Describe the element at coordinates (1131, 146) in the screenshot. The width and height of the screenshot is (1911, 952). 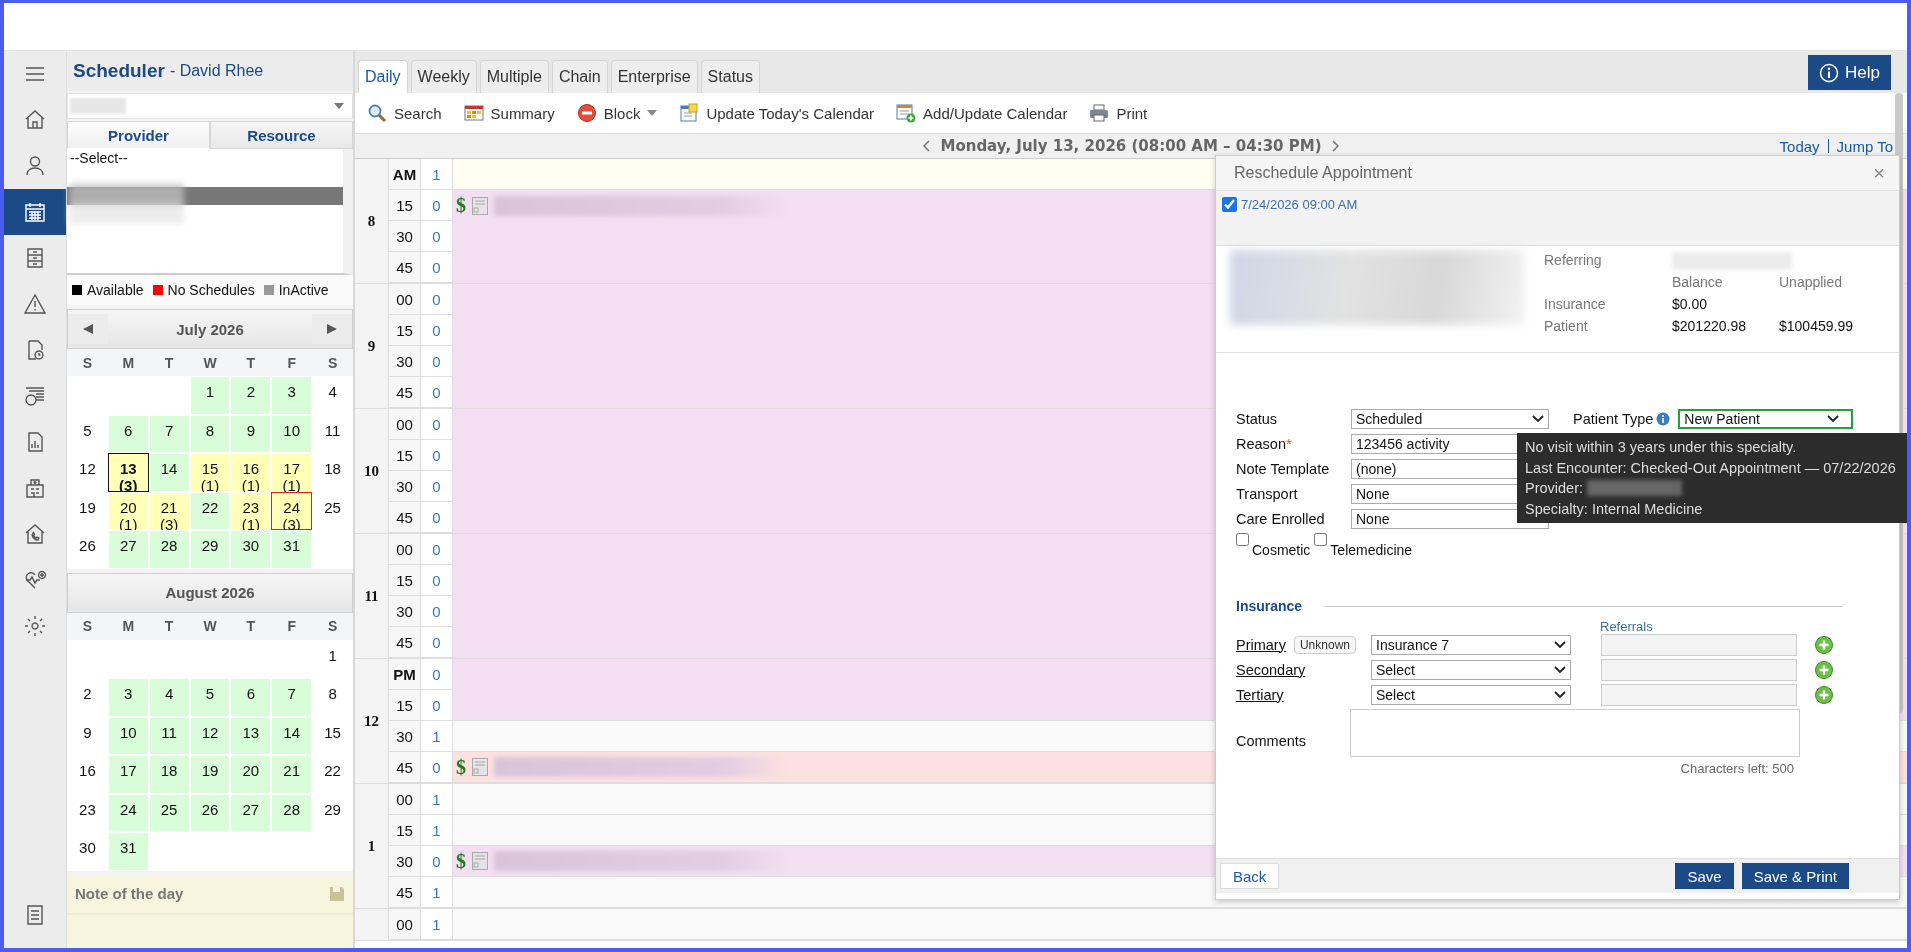
I see `date-heading: Monday, July 13, 2026 (08:00 AM – 04:30 PM)` at that location.